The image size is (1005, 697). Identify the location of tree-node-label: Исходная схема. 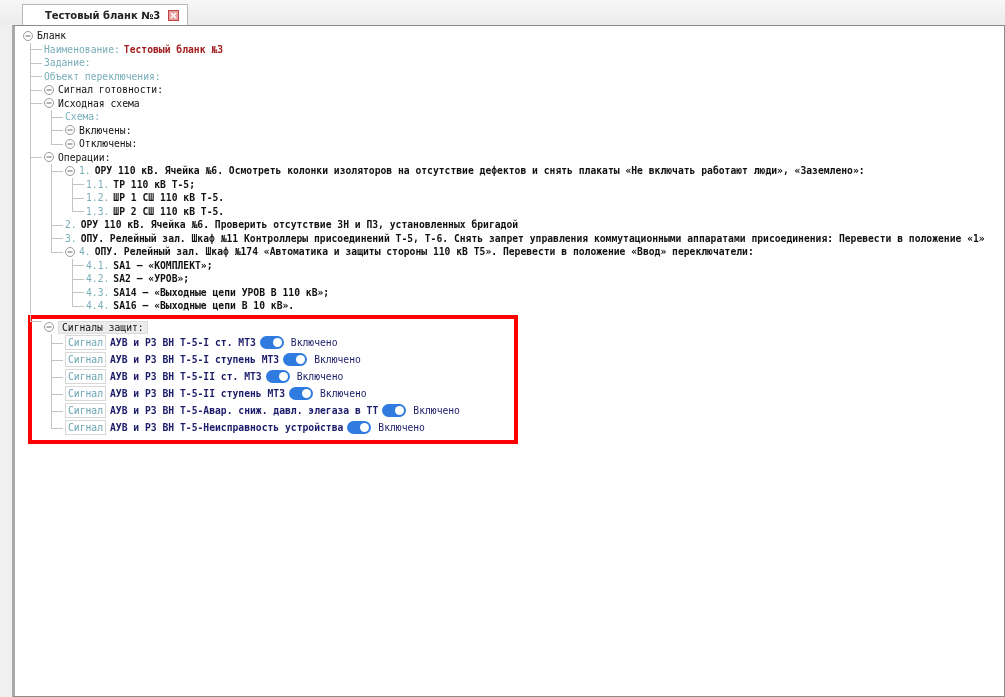
(99, 103).